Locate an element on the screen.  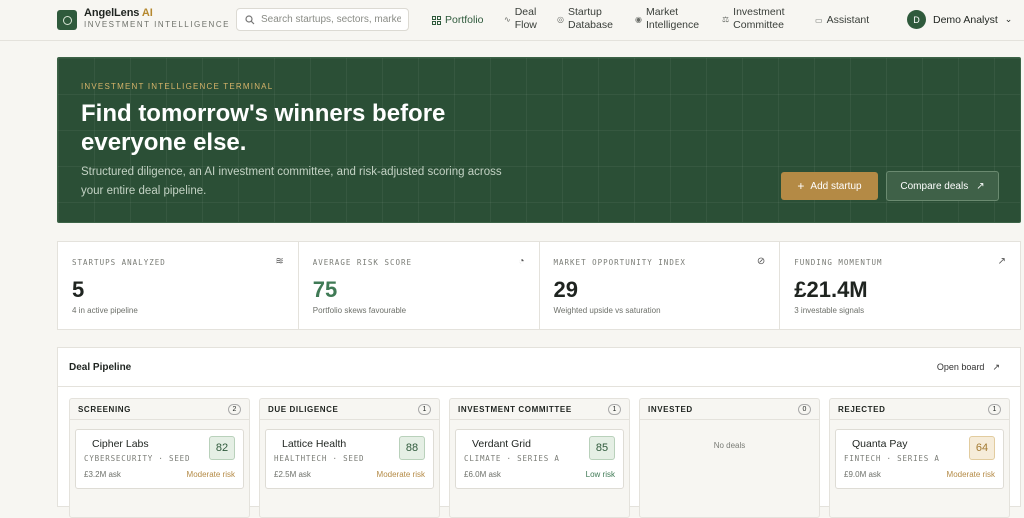
stat-value: 5 is located at coordinates (78, 289).